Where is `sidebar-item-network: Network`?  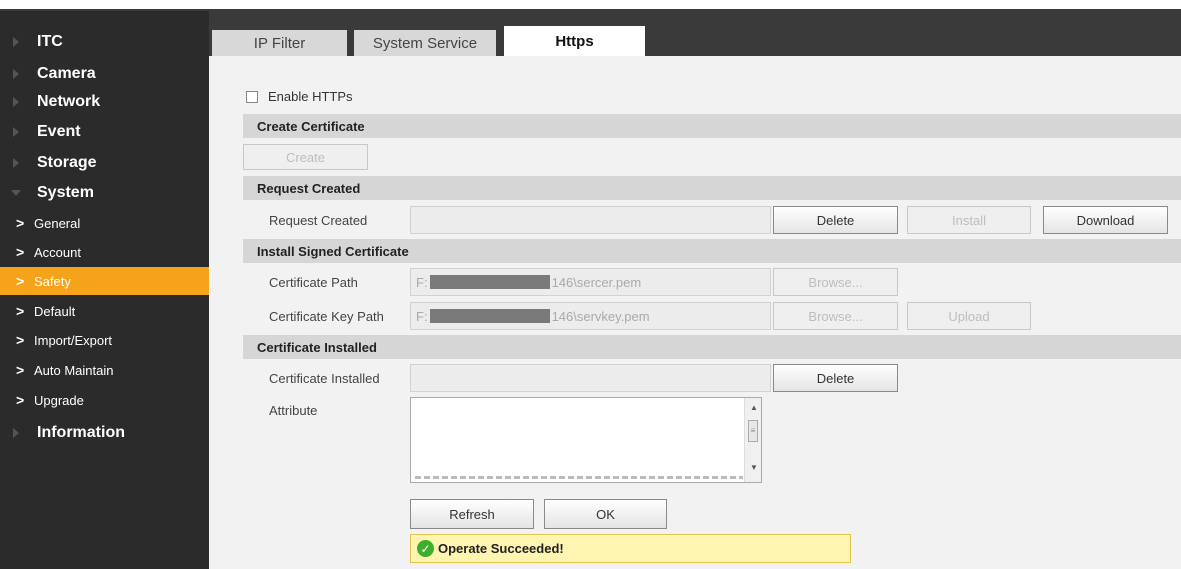
sidebar-item-network: Network is located at coordinates (104, 102).